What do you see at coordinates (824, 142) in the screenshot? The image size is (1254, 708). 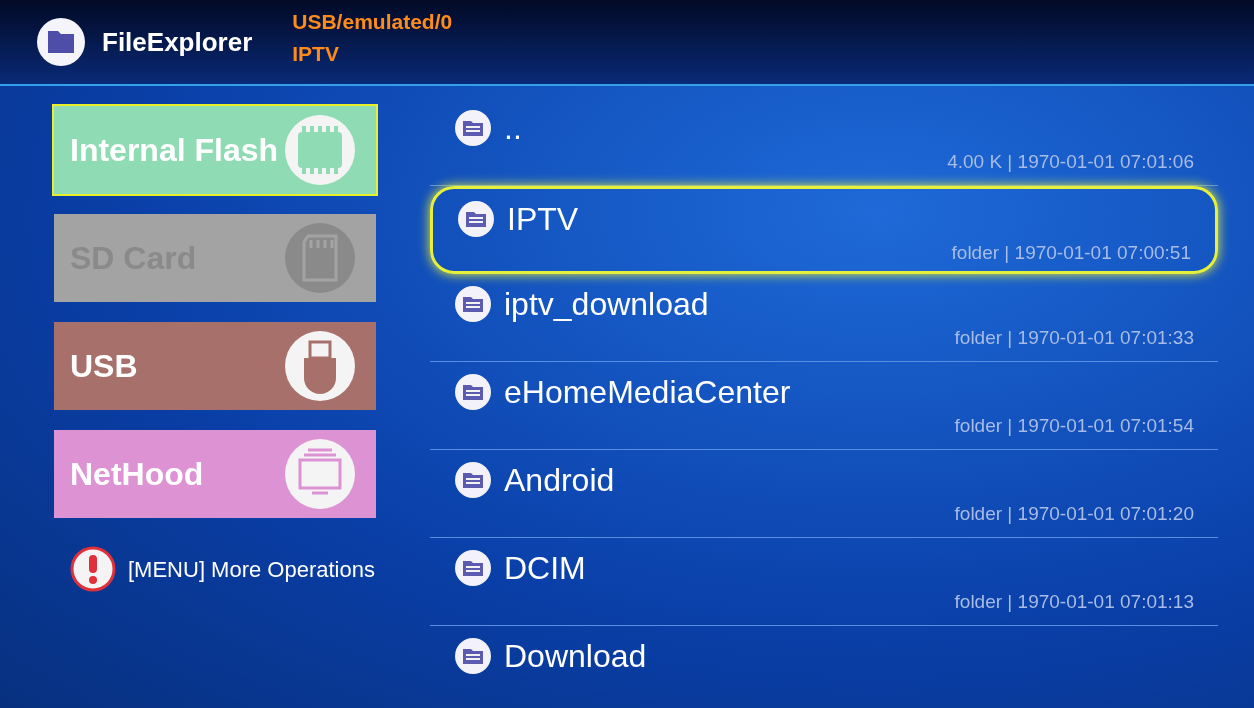 I see `file-row: .. 4.00 K | 1970-01-01 07:01:06` at bounding box center [824, 142].